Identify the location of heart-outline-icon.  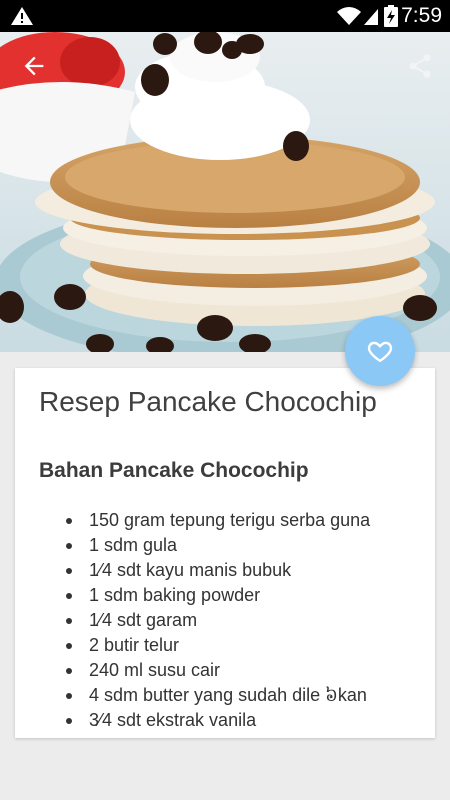
(380, 351).